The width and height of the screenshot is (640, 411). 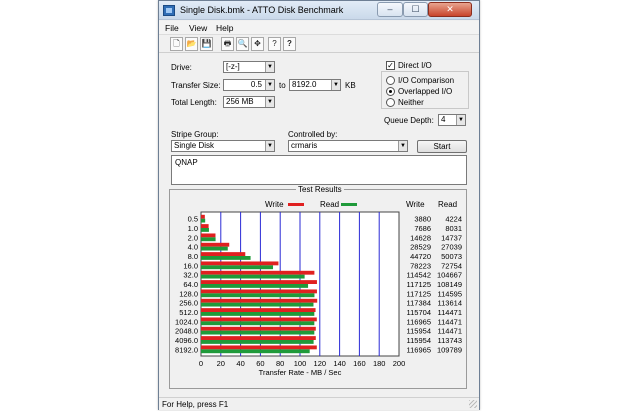 What do you see at coordinates (426, 80) in the screenshot?
I see `io-comparison-label: I/O Comparison` at bounding box center [426, 80].